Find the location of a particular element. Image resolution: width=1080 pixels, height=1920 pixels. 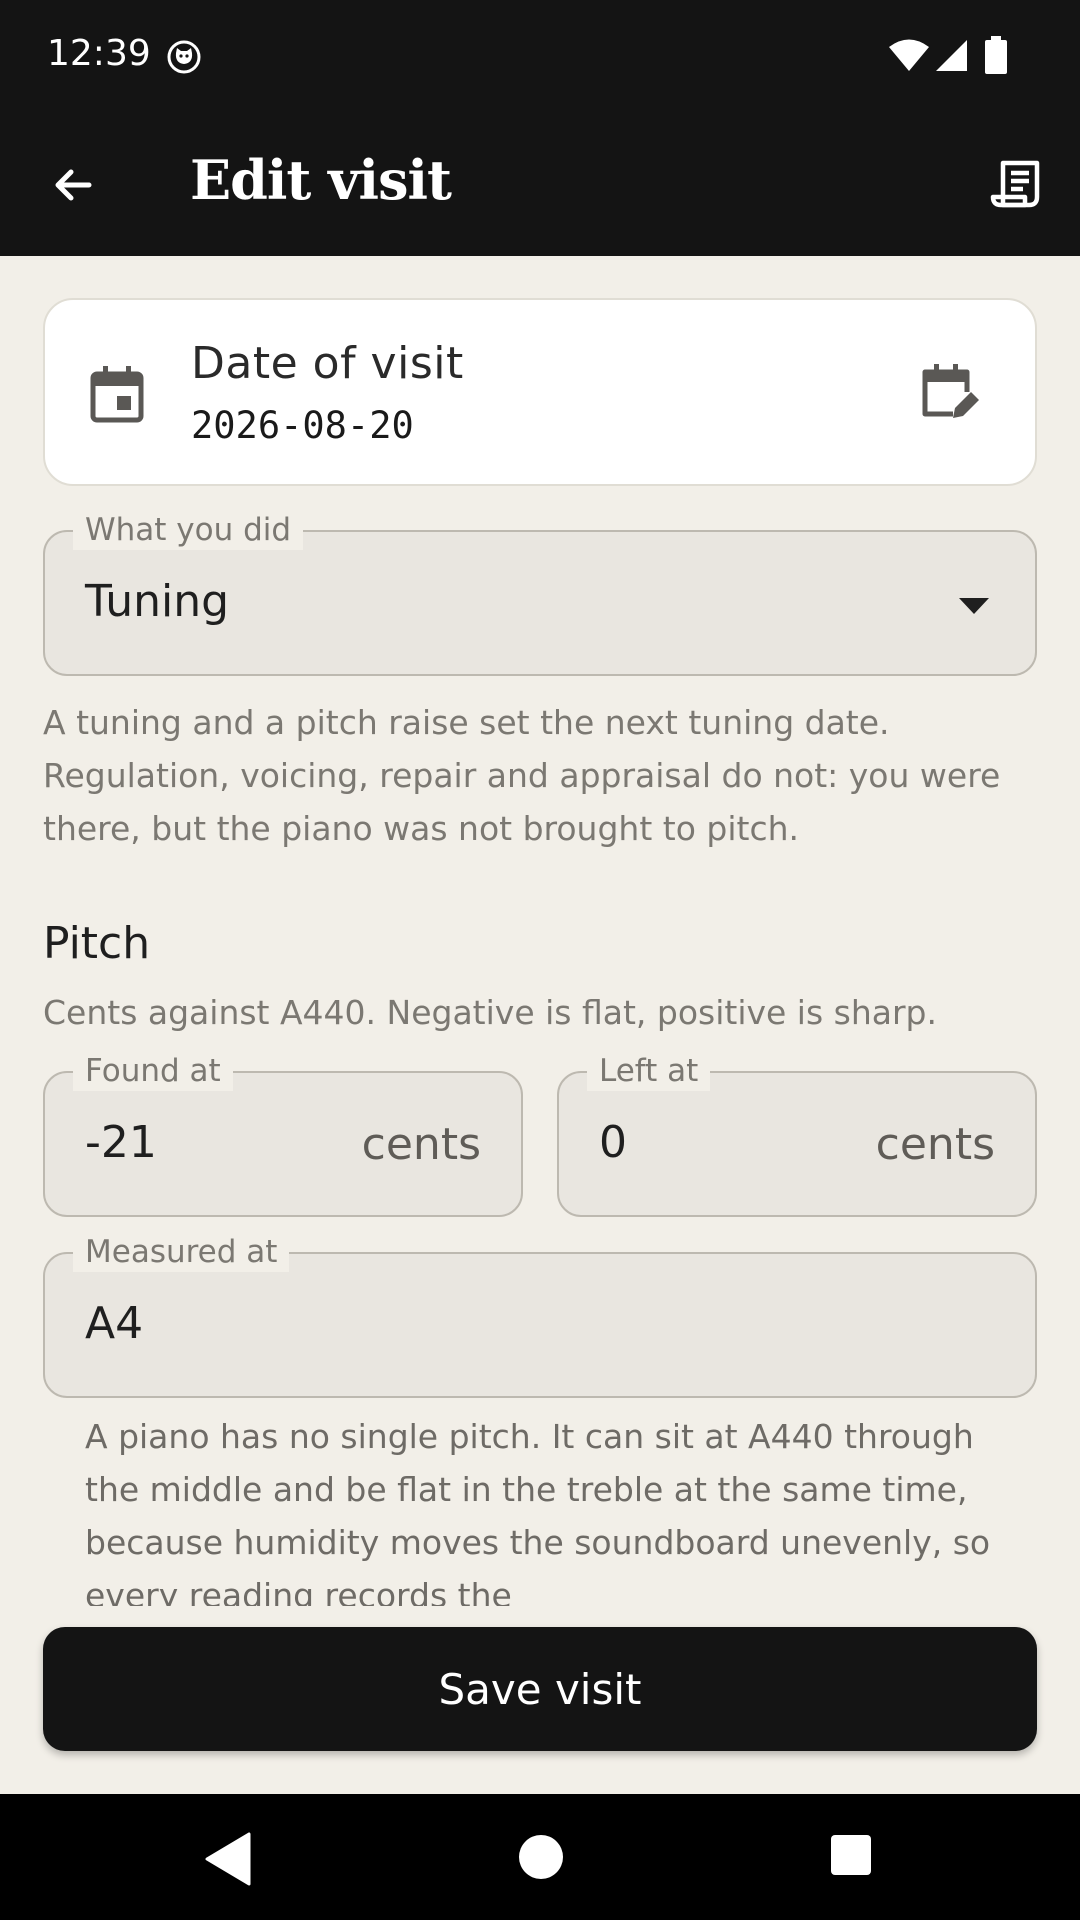

system-nav-bar is located at coordinates (540, 1857).